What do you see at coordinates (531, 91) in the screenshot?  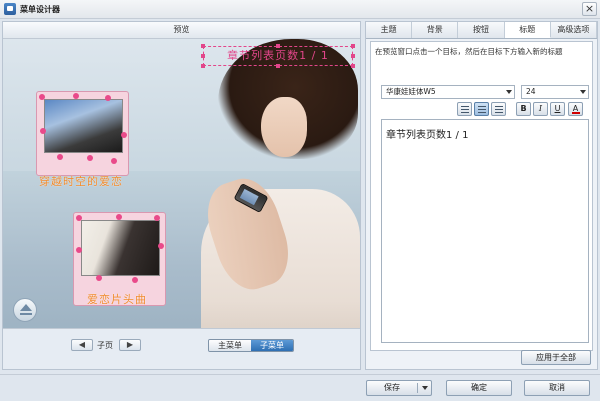 I see `font-size-value: 24` at bounding box center [531, 91].